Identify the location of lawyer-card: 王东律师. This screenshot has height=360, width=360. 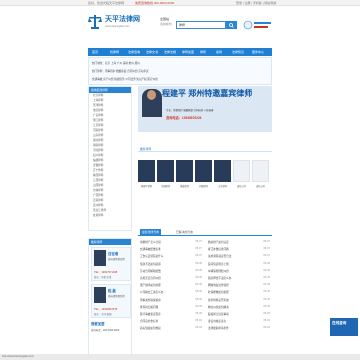
(222, 175).